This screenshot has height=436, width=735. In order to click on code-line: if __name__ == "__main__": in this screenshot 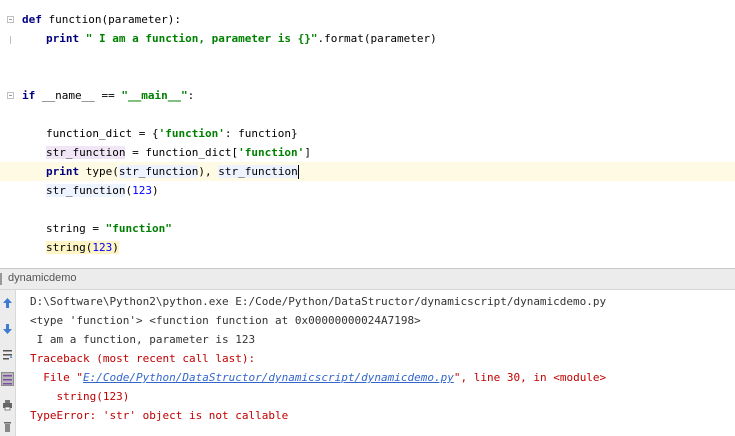, I will do `click(108, 95)`.